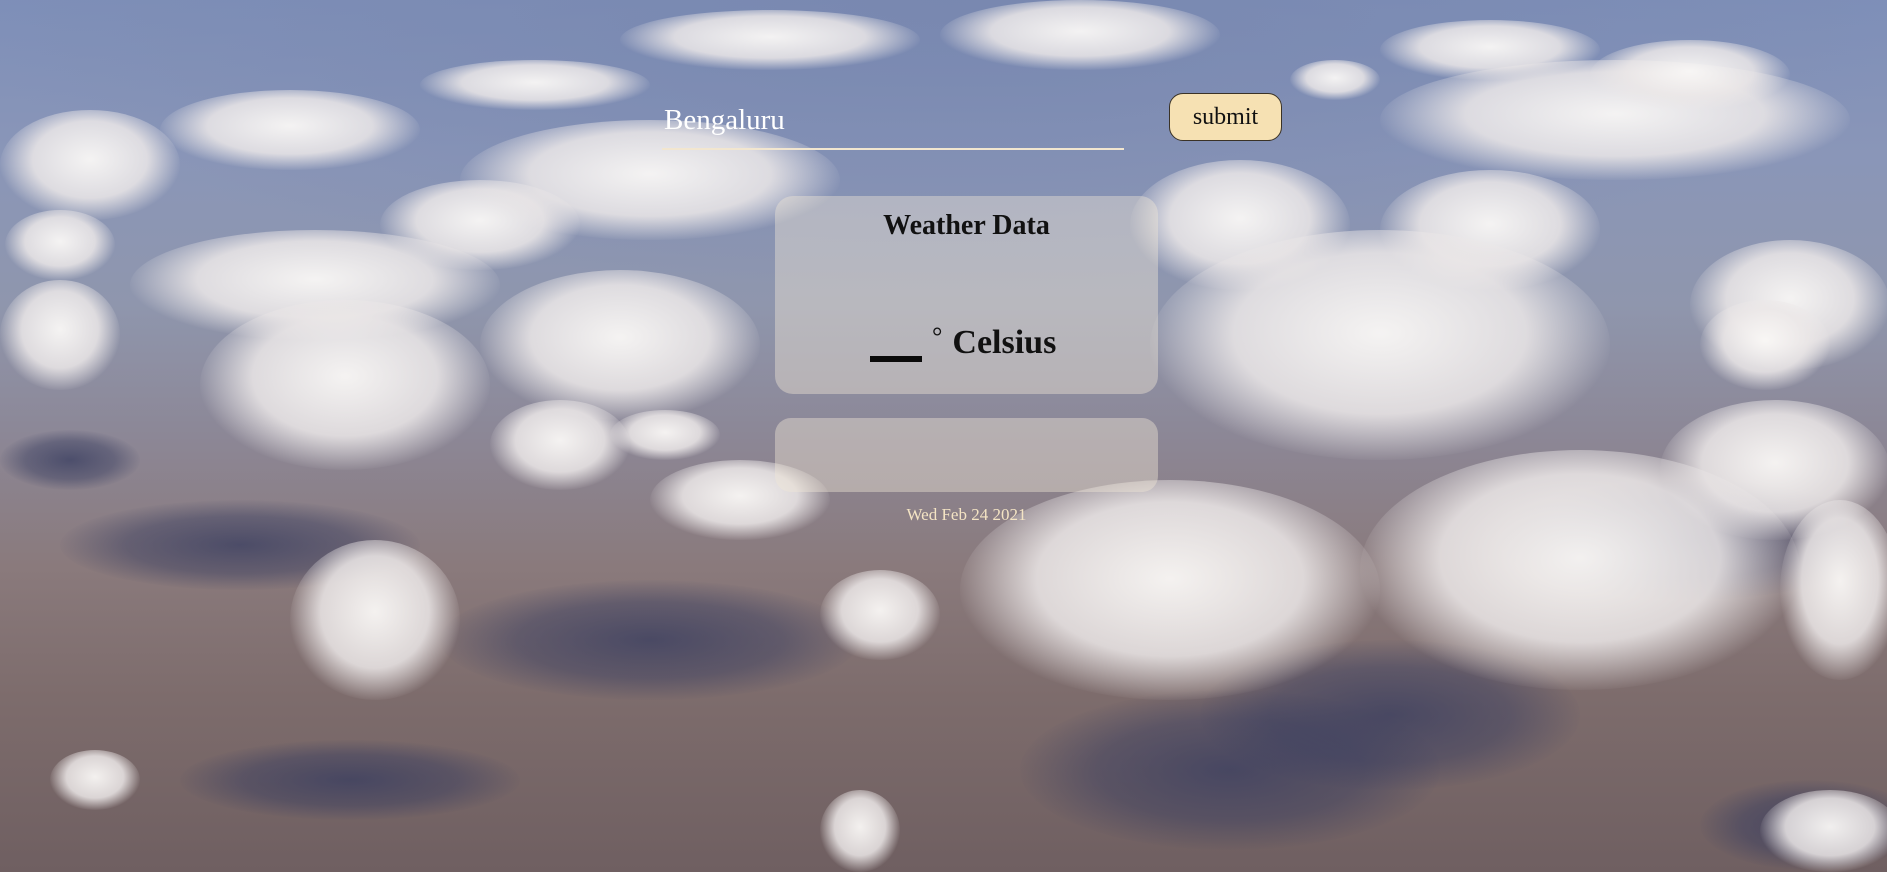 The height and width of the screenshot is (872, 1887). What do you see at coordinates (966, 295) in the screenshot?
I see `weather-data-card: Weather Data ° Celsius` at bounding box center [966, 295].